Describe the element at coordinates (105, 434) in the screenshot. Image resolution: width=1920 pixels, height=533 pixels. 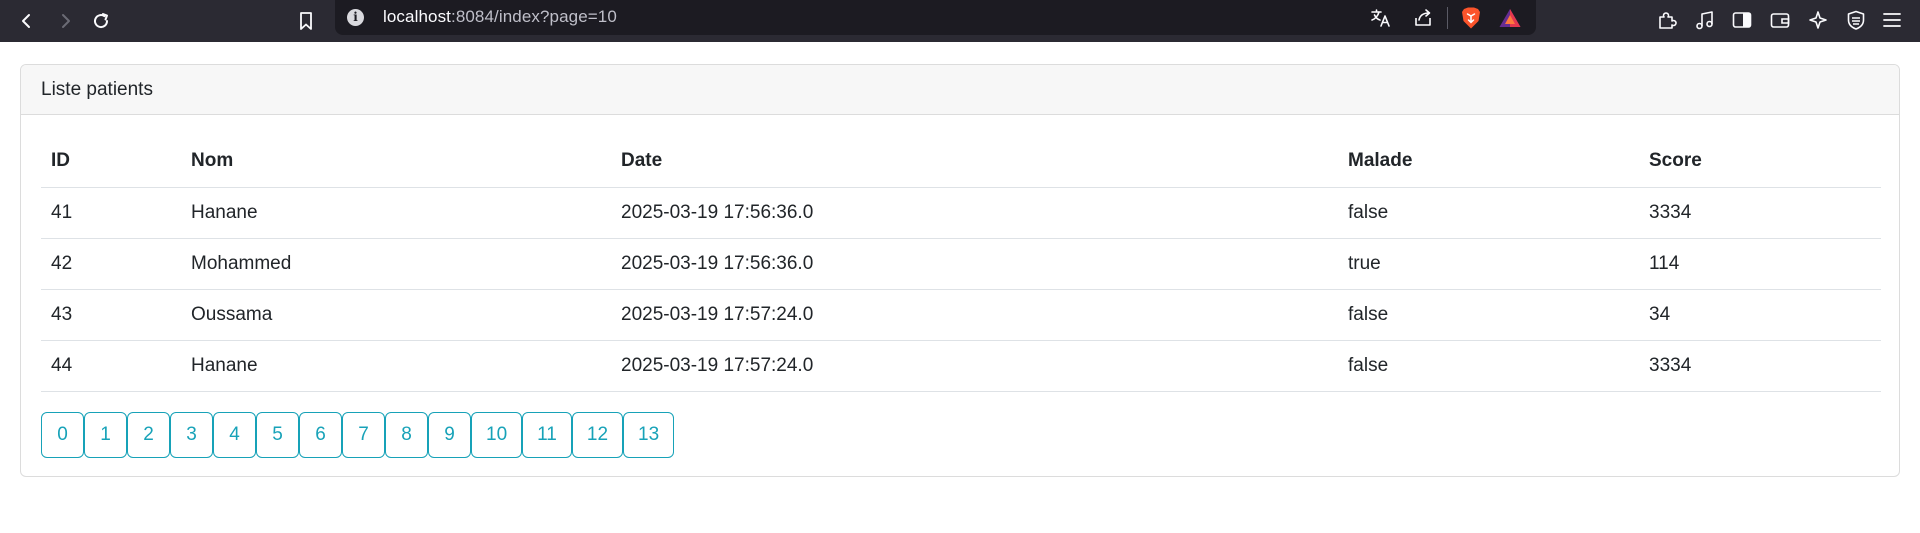
I see `page-link-1: 1` at that location.